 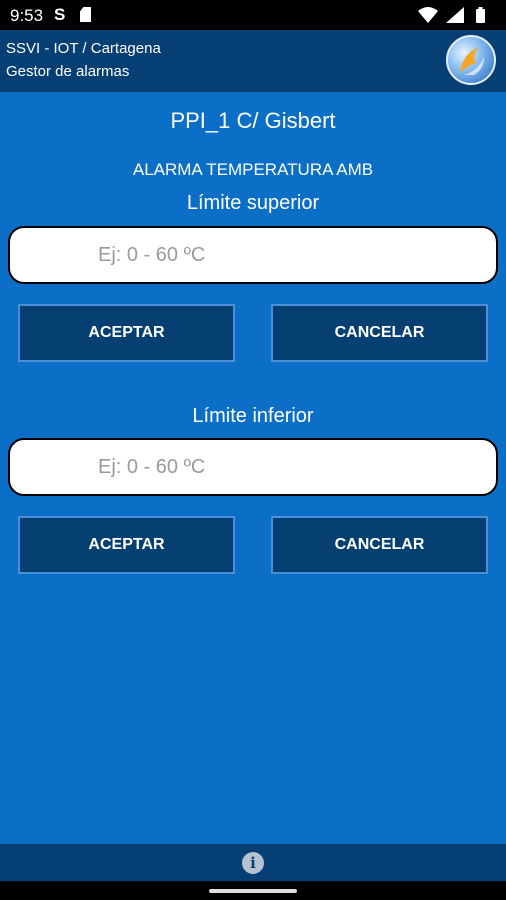 What do you see at coordinates (27, 15) in the screenshot?
I see `status-time: 9:53` at bounding box center [27, 15].